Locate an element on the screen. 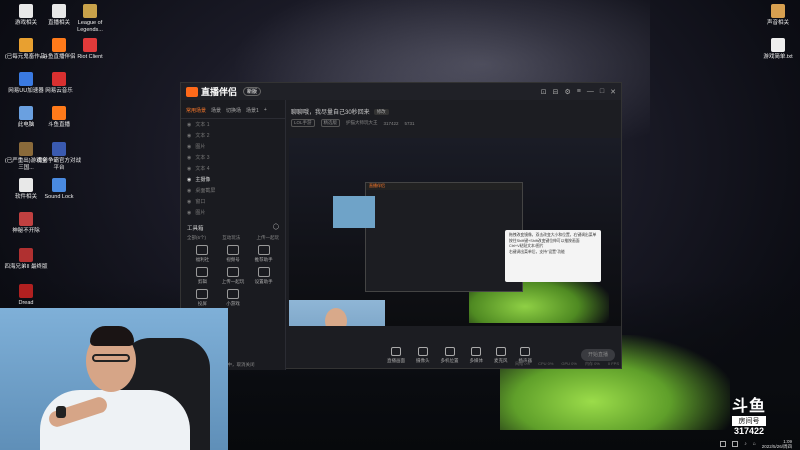  desktop-icon: 魔兽争霸官方对战平台 is located at coordinates (59, 157).